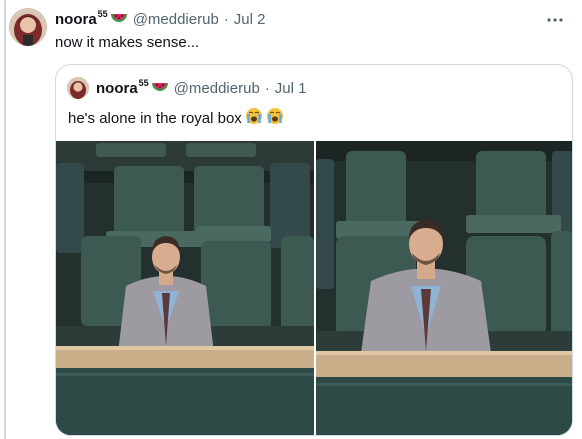 Image resolution: width=582 pixels, height=439 pixels. What do you see at coordinates (78, 88) in the screenshot?
I see `quote-avatar` at bounding box center [78, 88].